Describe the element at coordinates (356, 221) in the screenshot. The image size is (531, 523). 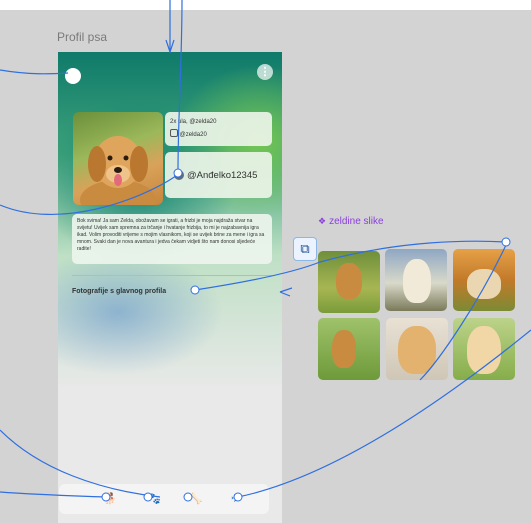
I see `gallery-title-text: zeldine slike` at that location.